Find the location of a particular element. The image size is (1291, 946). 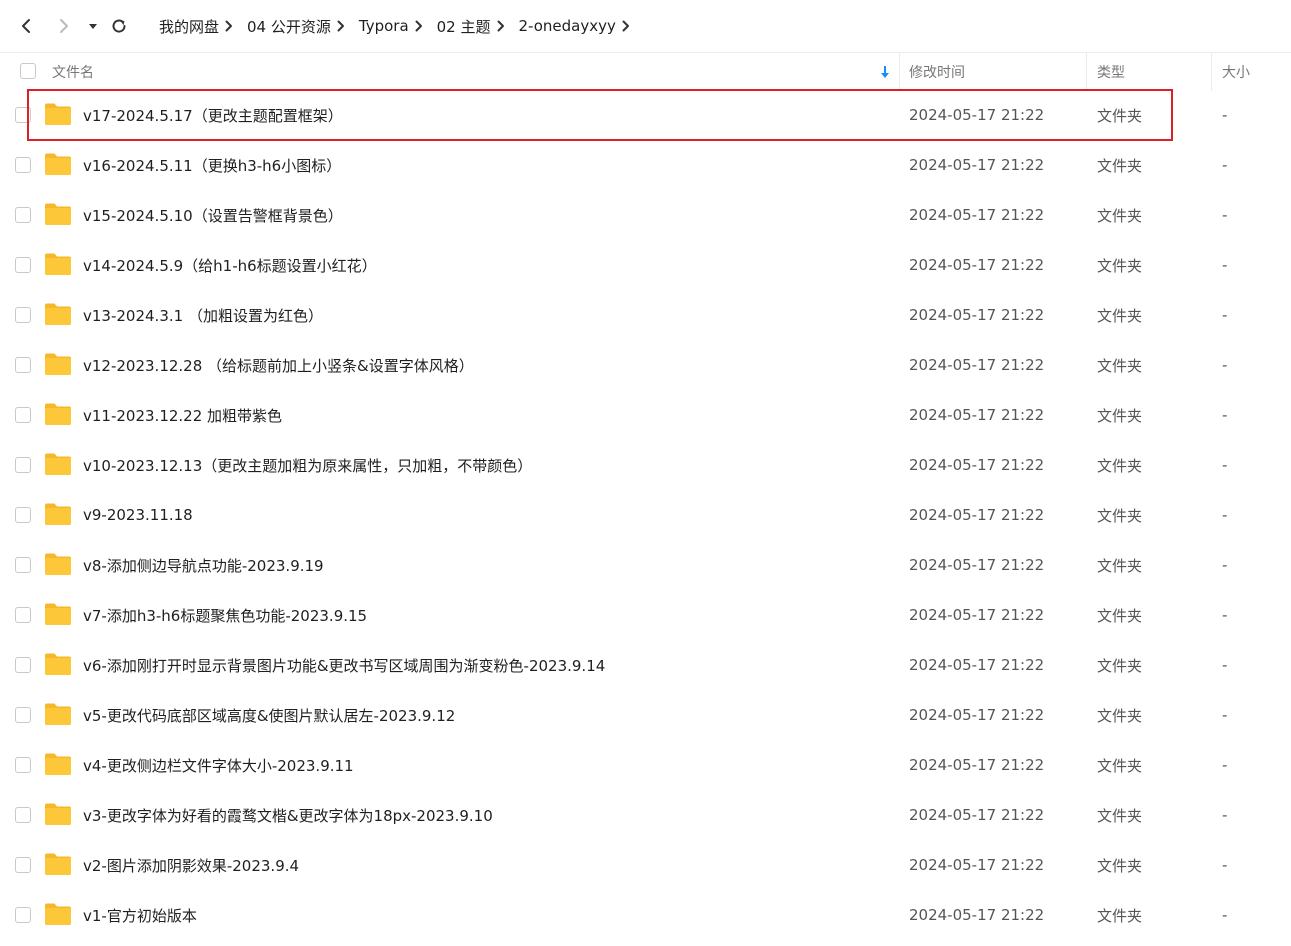

file-name: v8-添加侧边导航点功能-2023.9.19 is located at coordinates (203, 565).